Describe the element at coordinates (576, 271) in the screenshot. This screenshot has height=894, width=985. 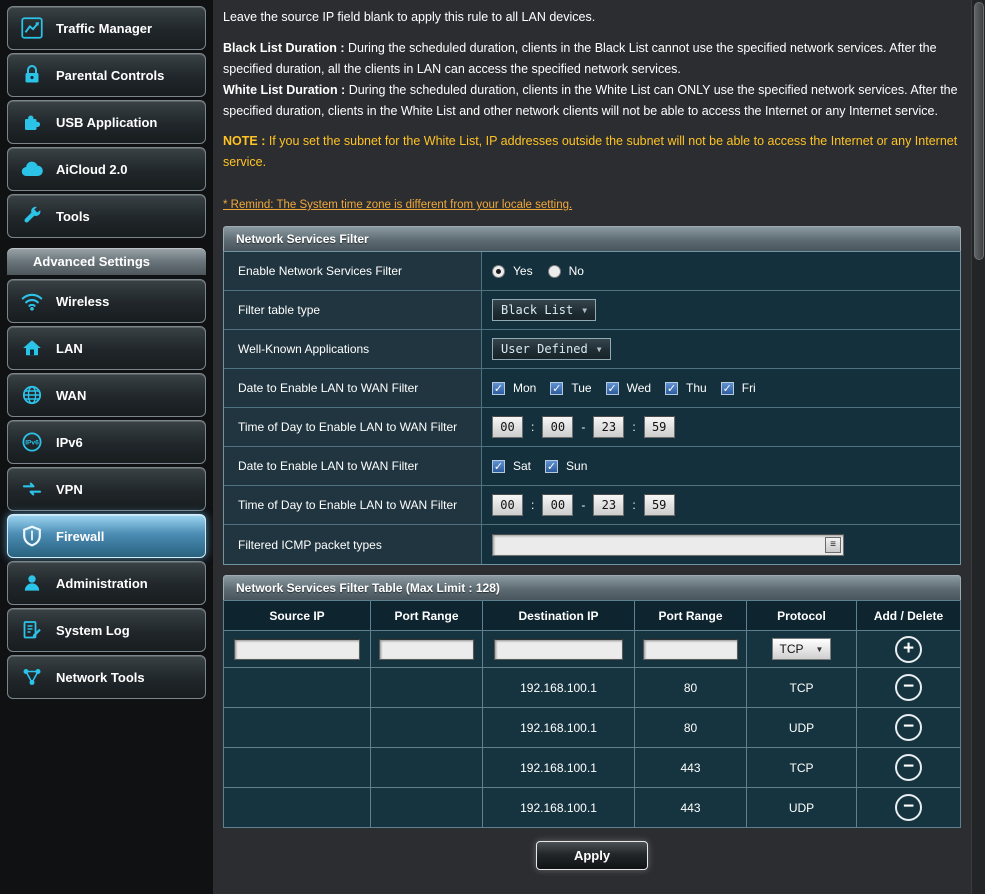
I see `enable-no-label: No` at that location.